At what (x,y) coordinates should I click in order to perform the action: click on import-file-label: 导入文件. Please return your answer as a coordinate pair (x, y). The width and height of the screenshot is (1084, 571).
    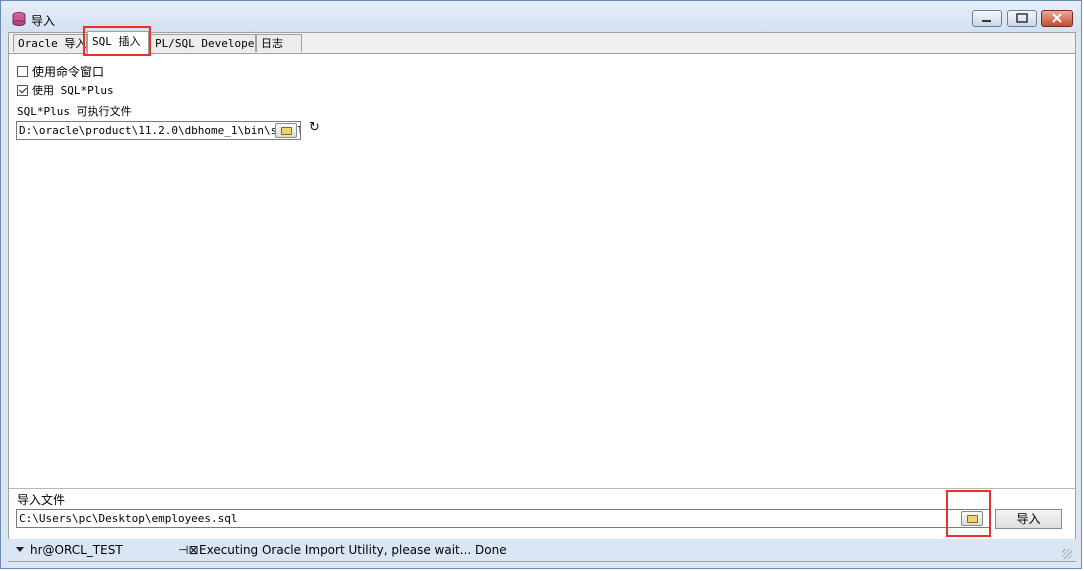
    Looking at the image, I should click on (41, 500).